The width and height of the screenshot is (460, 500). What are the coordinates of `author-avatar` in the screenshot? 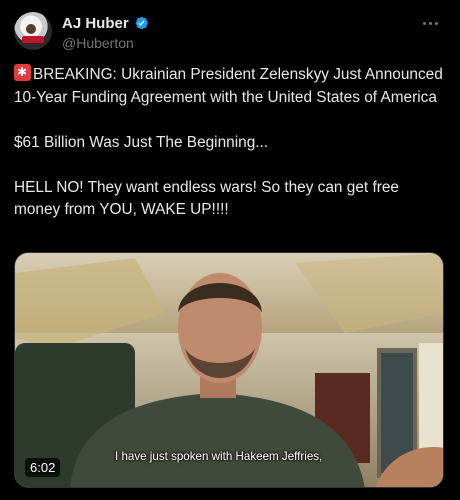 It's located at (33, 31).